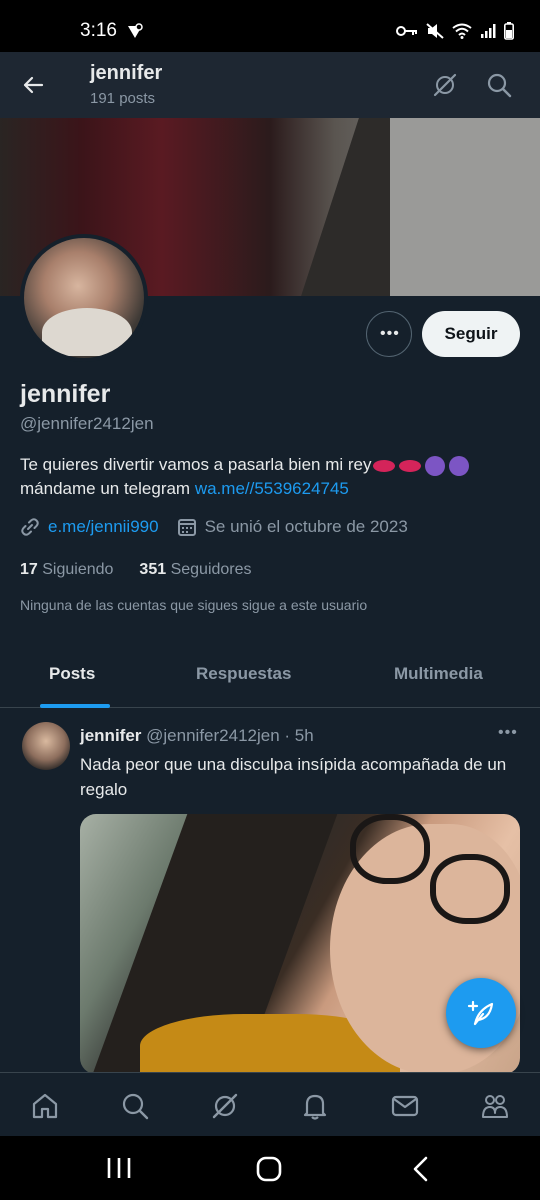 The width and height of the screenshot is (540, 1200). I want to click on mail-icon, so click(405, 1106).